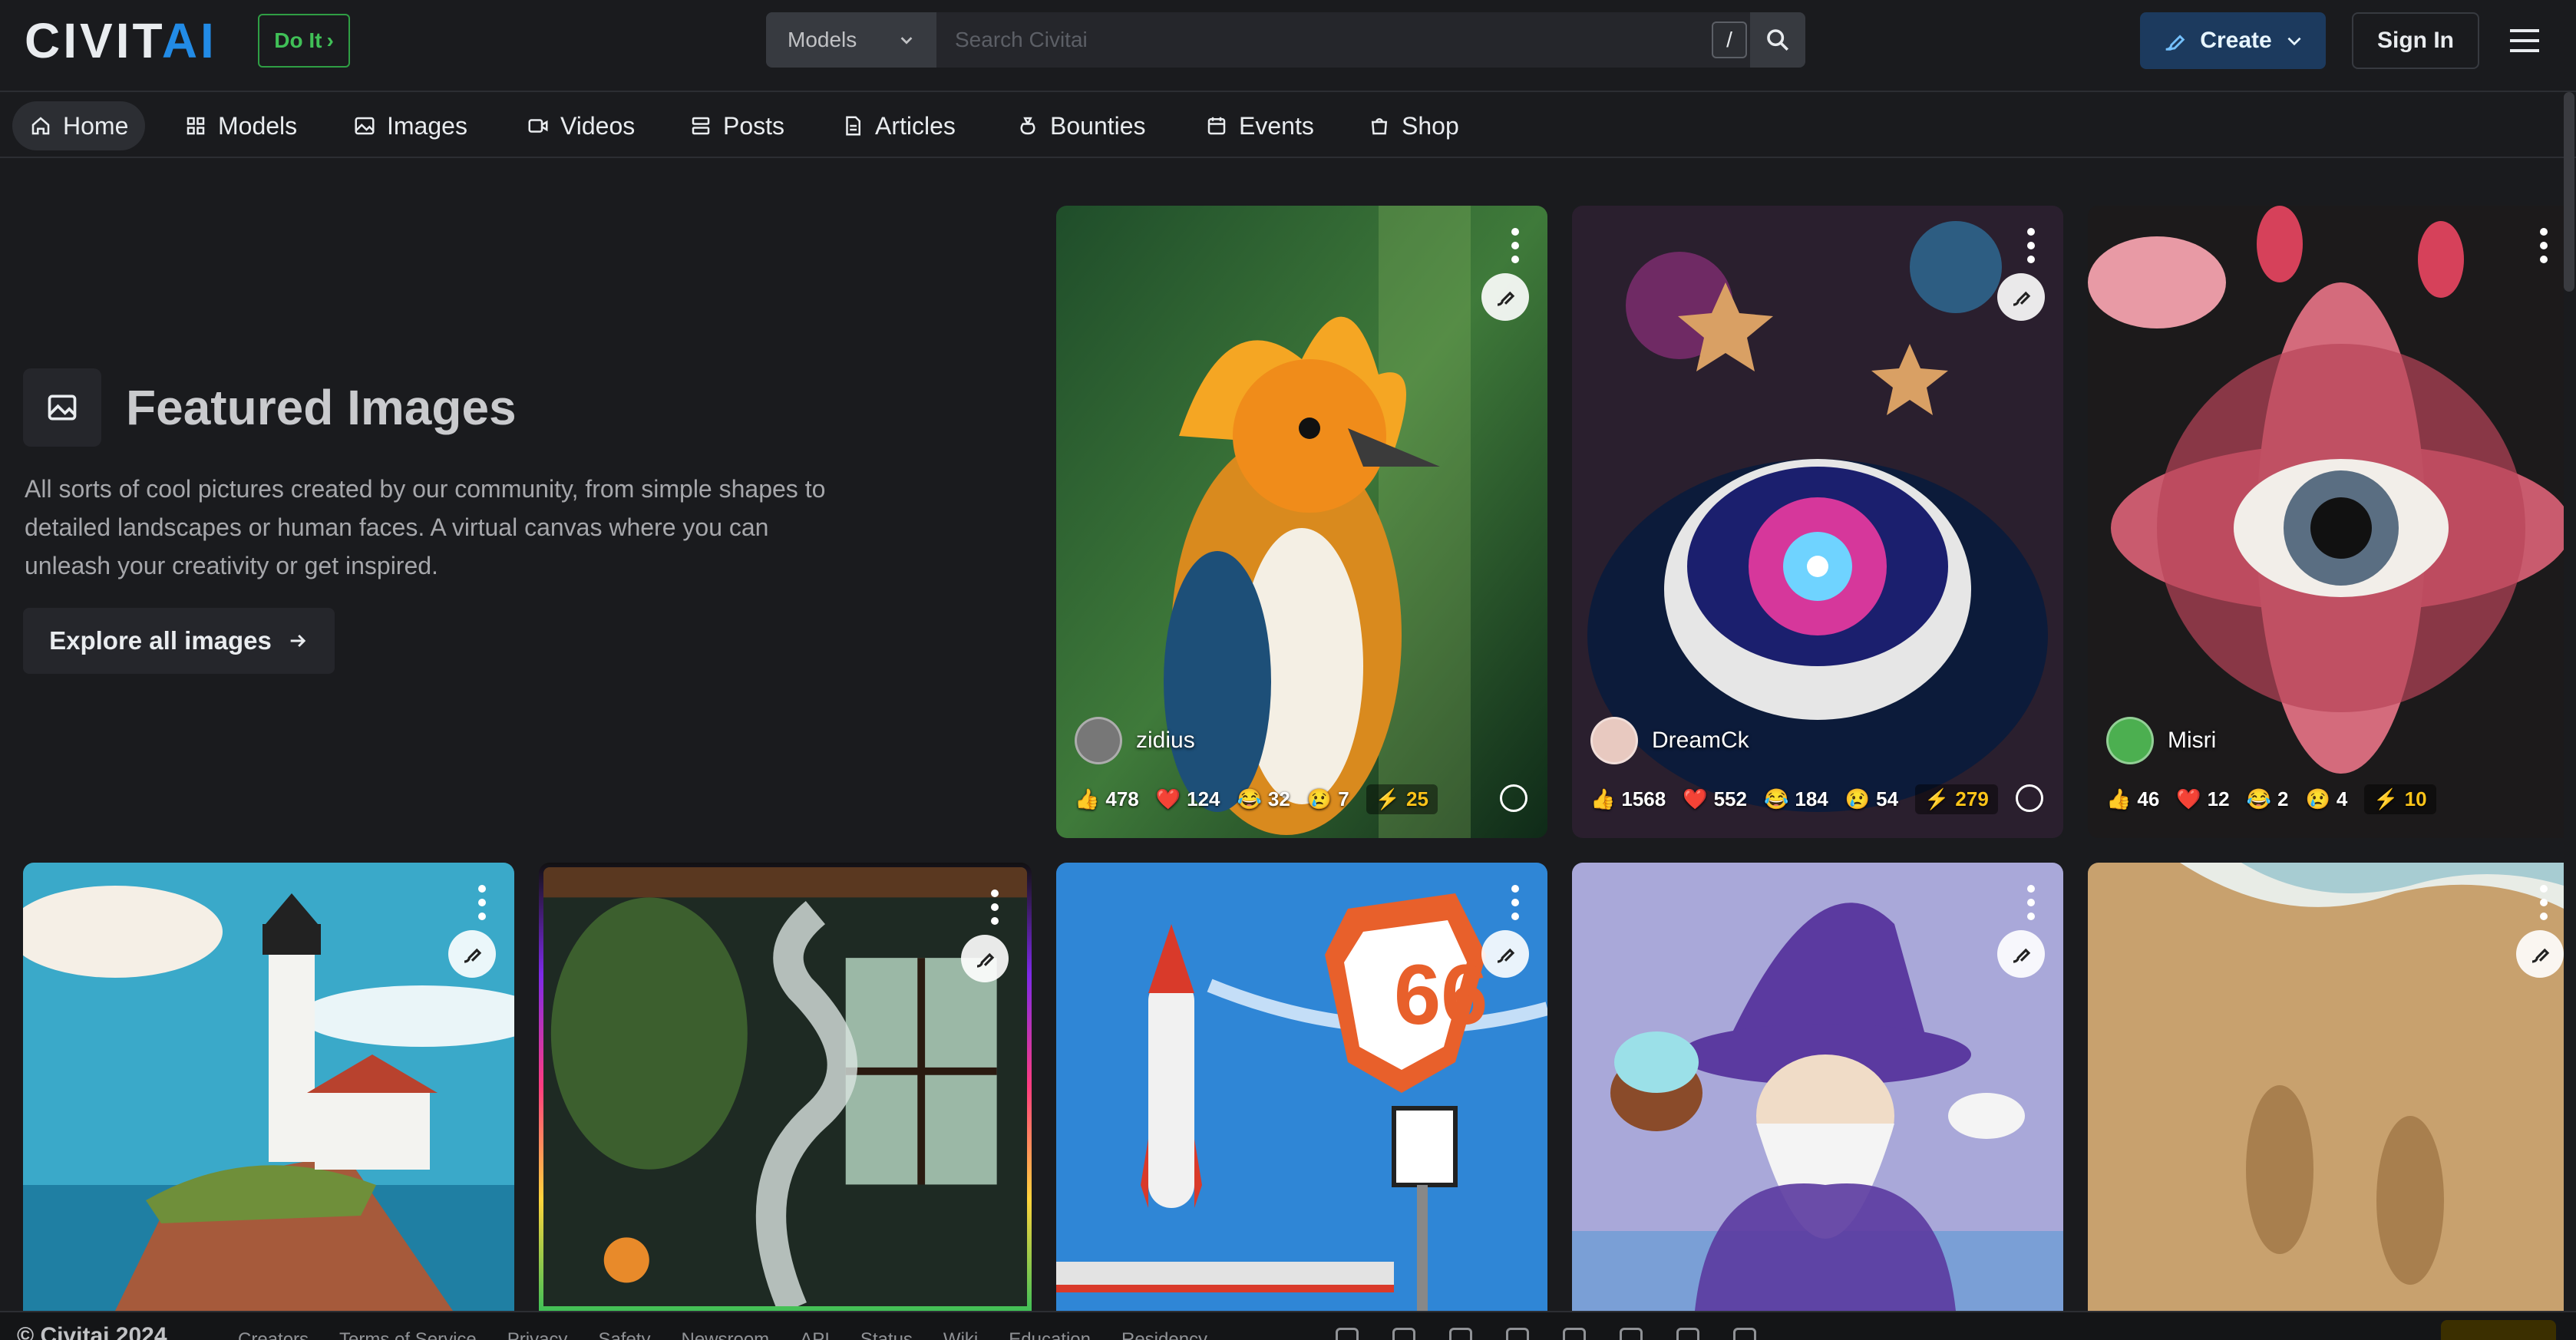  Describe the element at coordinates (624, 1334) in the screenshot. I see `footer-link: Safety` at that location.